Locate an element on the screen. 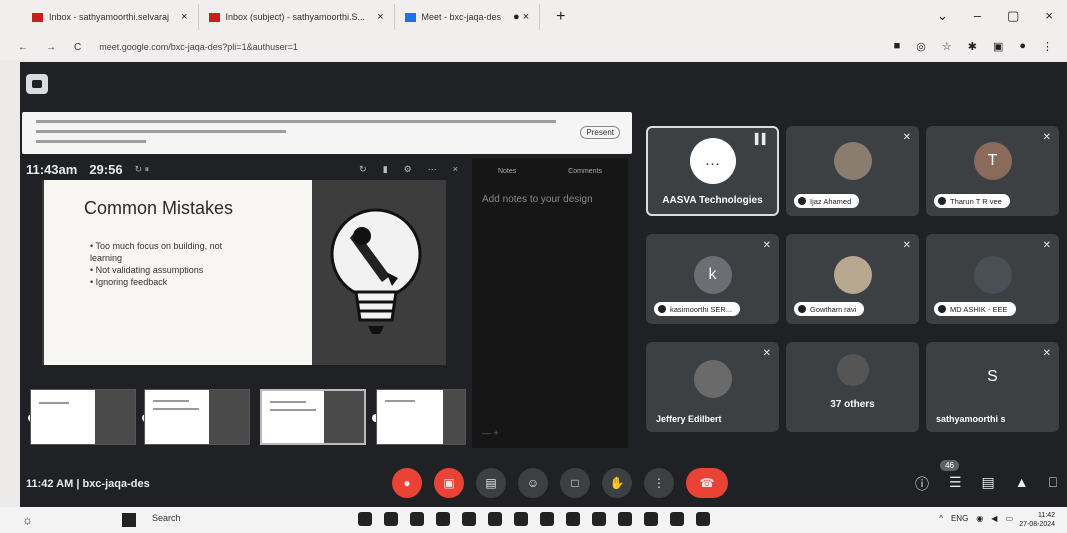  maximize-button: ▢ is located at coordinates (1013, 16).